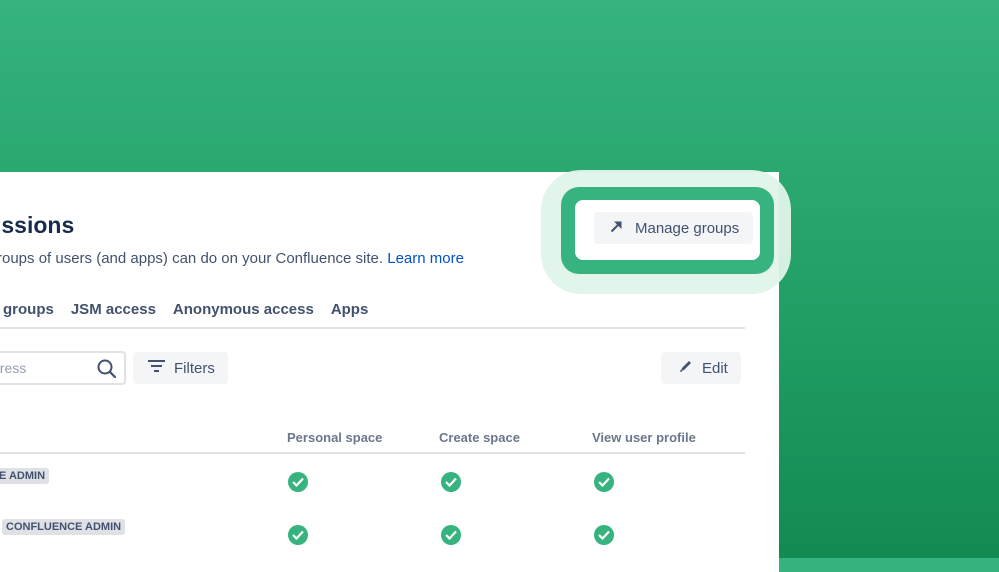 The height and width of the screenshot is (572, 999). I want to click on column-personal-space: Personal space, so click(335, 437).